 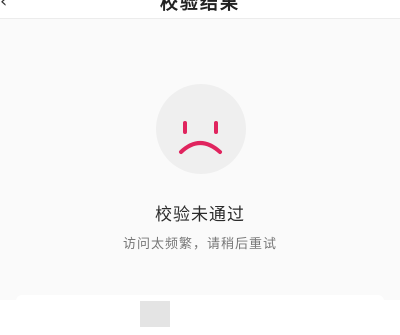 What do you see at coordinates (199, 244) in the screenshot?
I see `hint-text: 访问太频繁，请稍后重试` at bounding box center [199, 244].